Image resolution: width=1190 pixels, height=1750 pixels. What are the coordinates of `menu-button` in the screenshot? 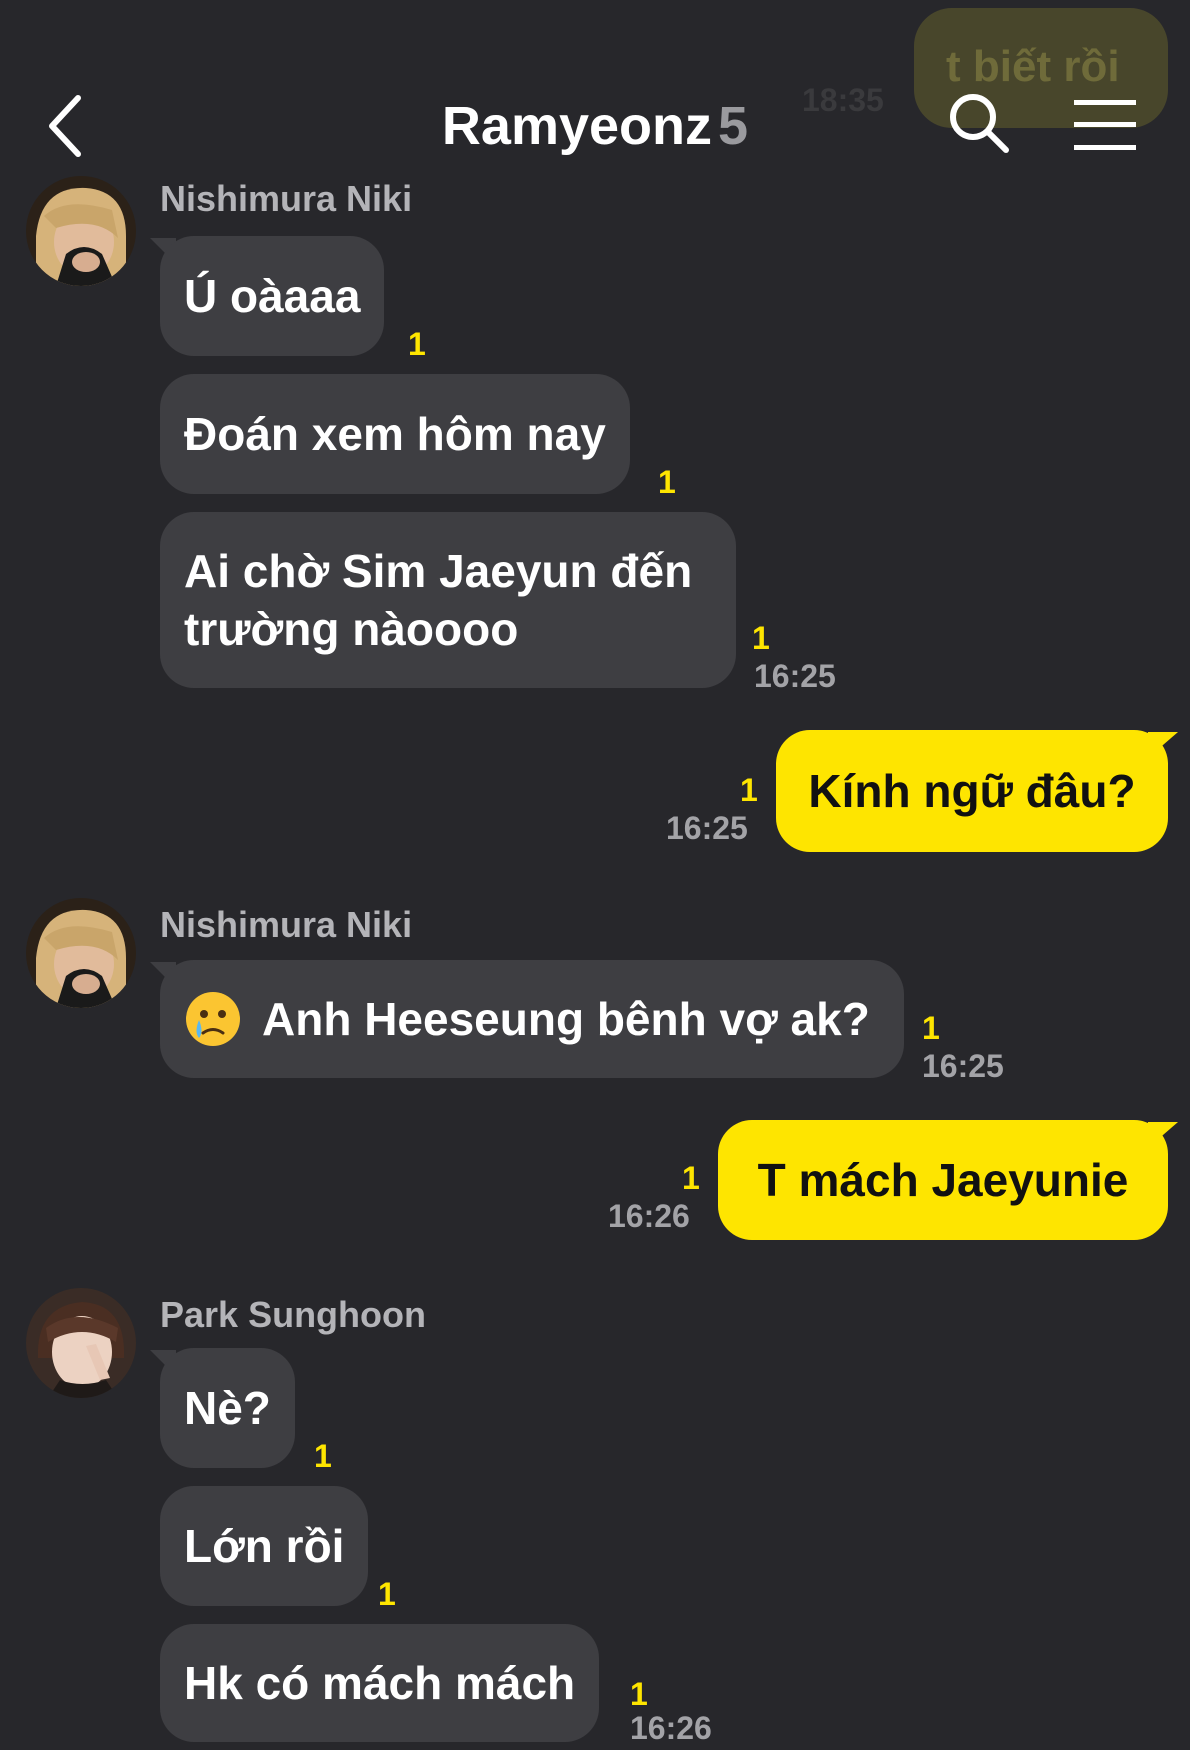 It's located at (1105, 125).